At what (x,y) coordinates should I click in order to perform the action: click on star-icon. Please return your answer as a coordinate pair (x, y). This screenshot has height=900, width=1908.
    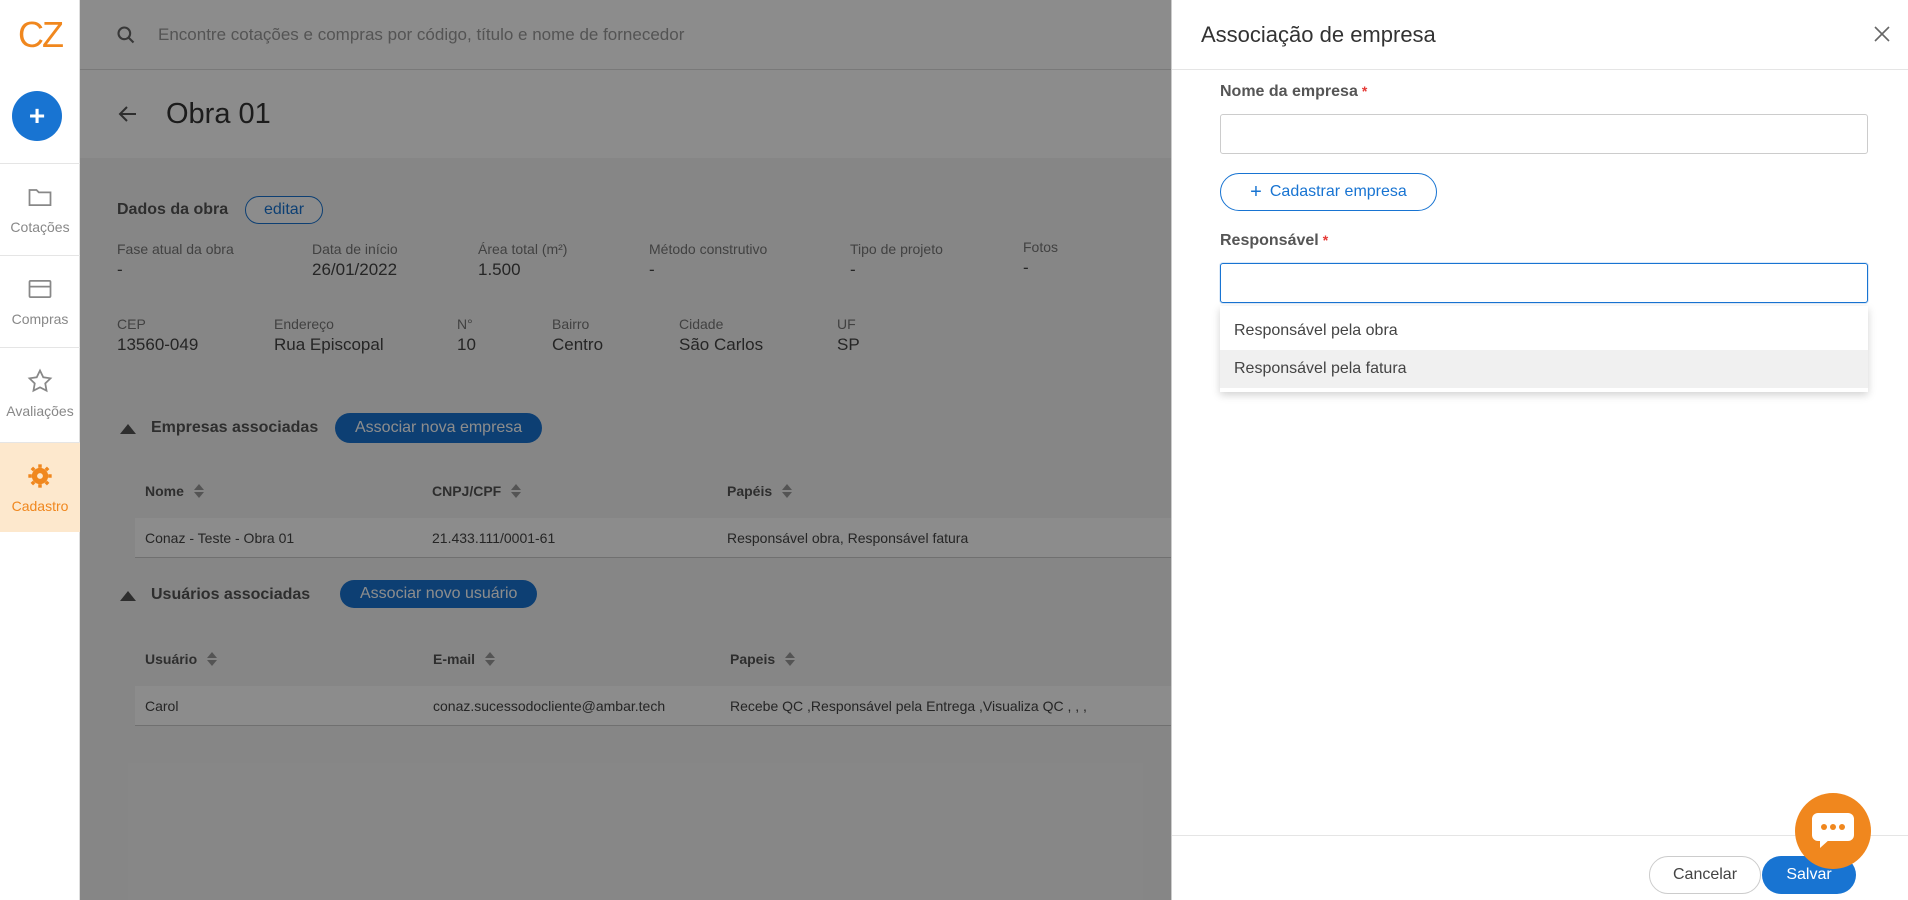
    Looking at the image, I should click on (40, 379).